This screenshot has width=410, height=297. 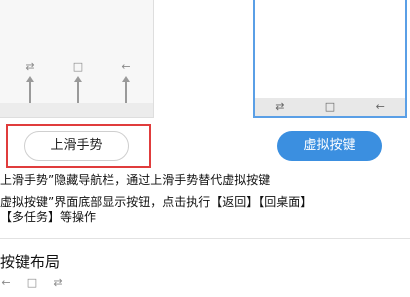 I want to click on virtual-nav-bar: ⇄ □ ←, so click(x=330, y=107).